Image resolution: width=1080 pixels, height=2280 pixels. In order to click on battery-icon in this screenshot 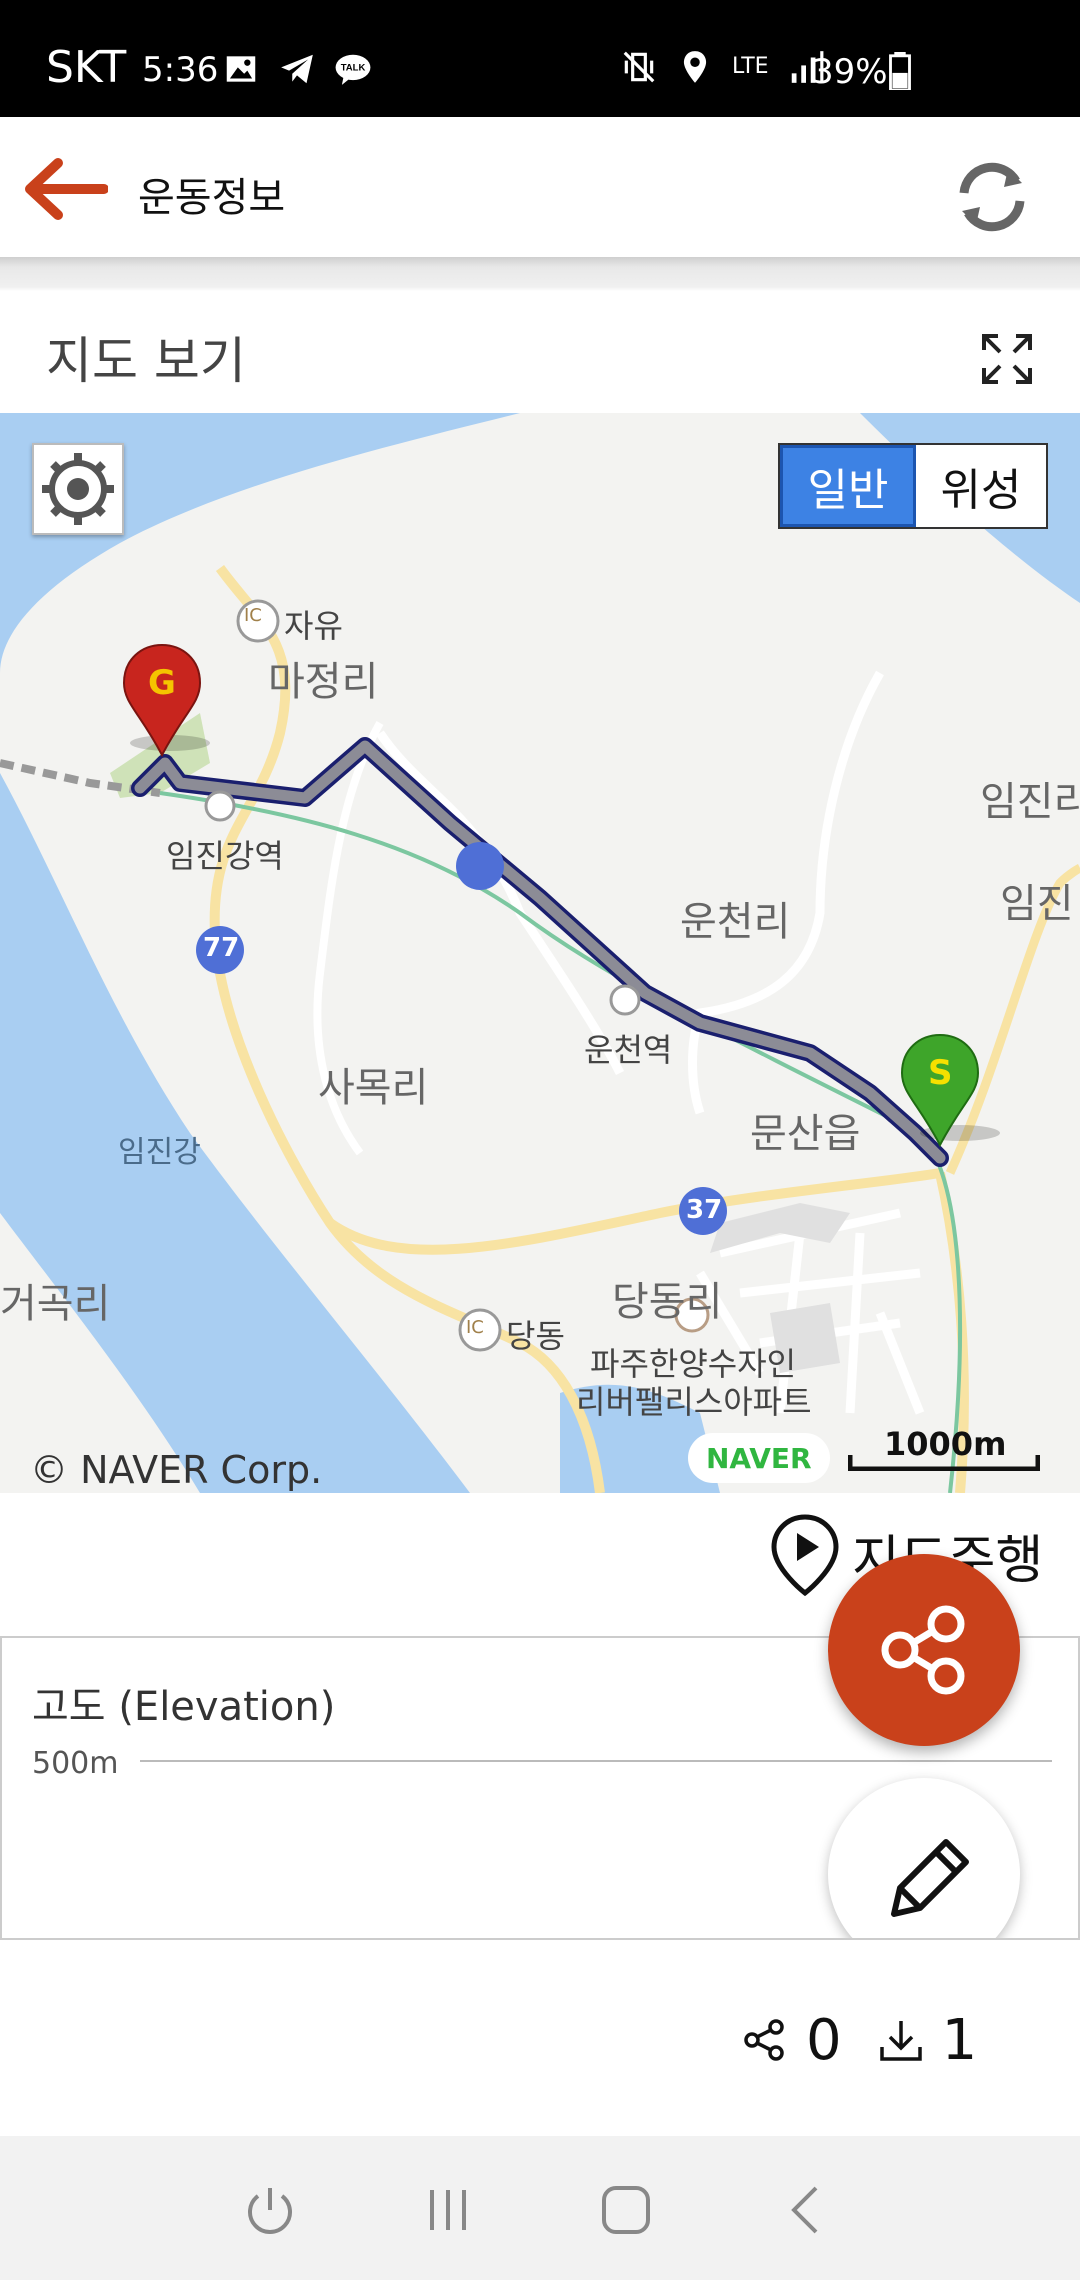, I will do `click(900, 71)`.